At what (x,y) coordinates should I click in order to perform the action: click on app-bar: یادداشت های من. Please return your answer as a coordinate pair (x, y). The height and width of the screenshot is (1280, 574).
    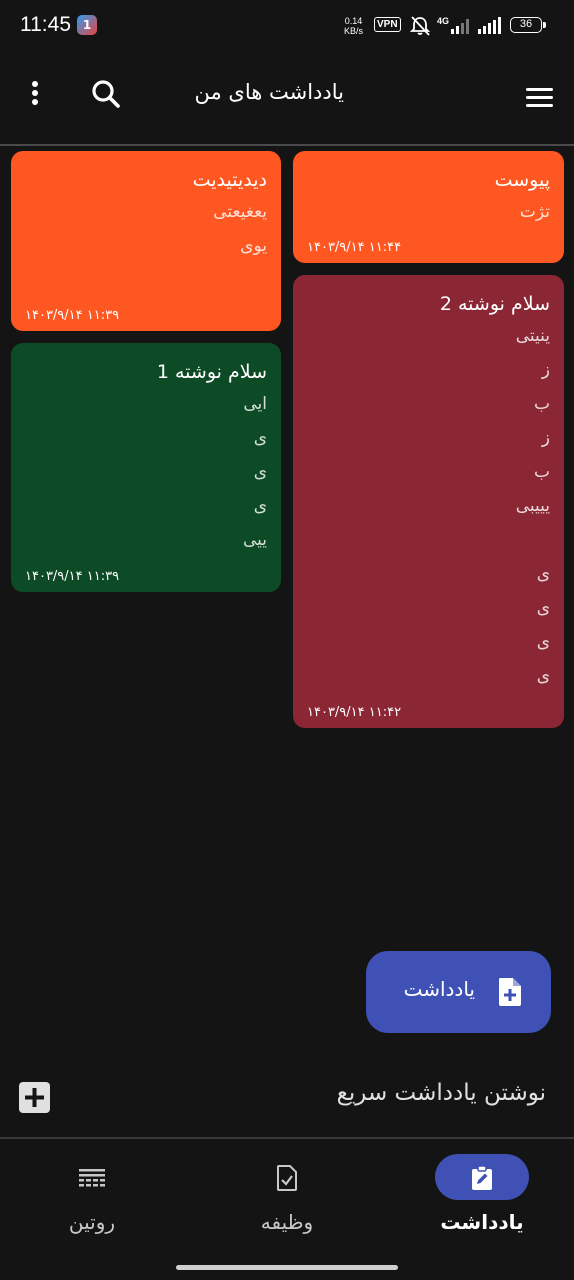
    Looking at the image, I should click on (287, 98).